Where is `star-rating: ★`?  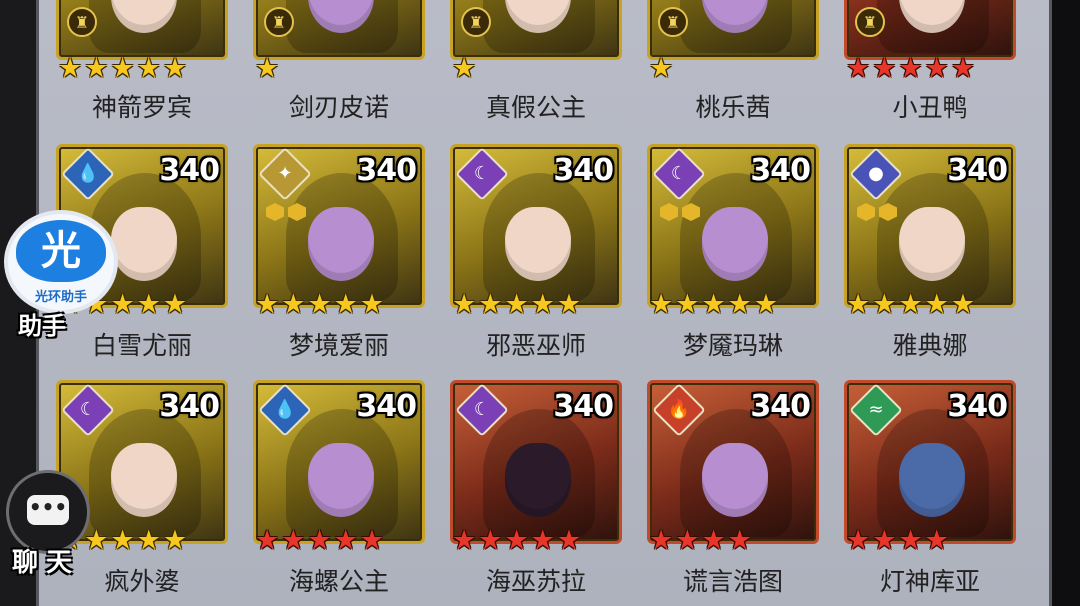 star-rating: ★ is located at coordinates (268, 68).